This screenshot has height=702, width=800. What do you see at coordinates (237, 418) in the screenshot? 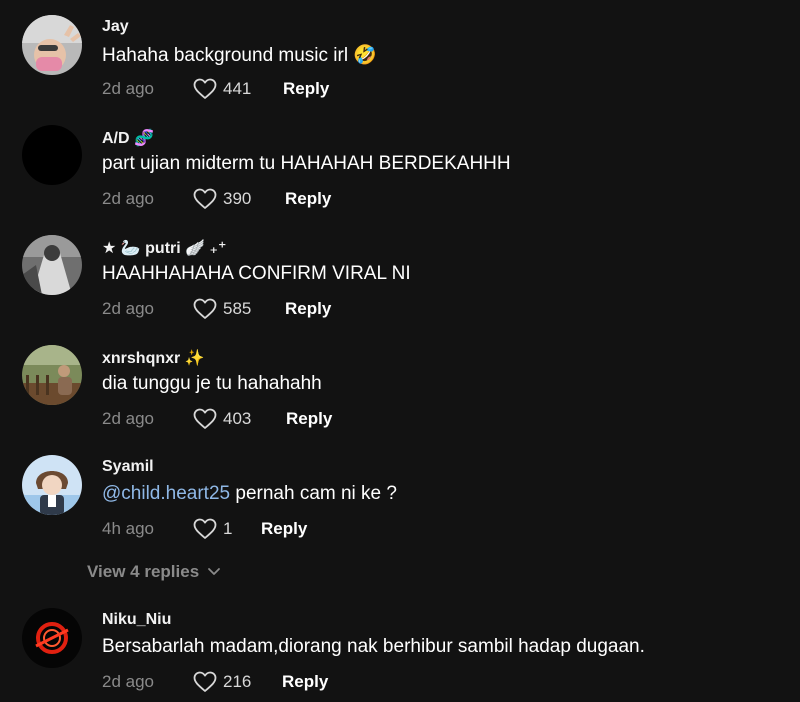
I see `like-count: 403` at bounding box center [237, 418].